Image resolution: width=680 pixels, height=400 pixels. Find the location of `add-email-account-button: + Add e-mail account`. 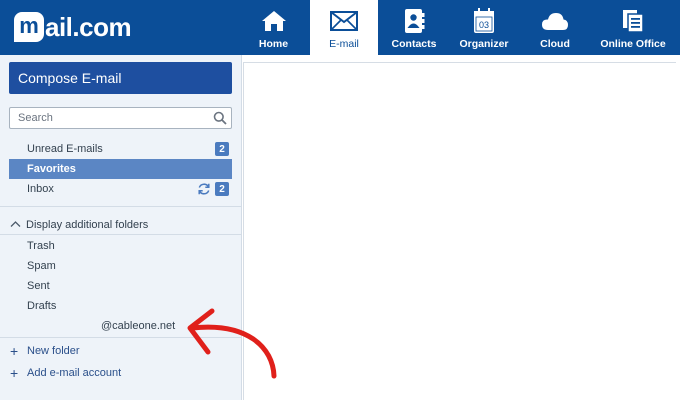

add-email-account-button: + Add e-mail account is located at coordinates (65, 373).